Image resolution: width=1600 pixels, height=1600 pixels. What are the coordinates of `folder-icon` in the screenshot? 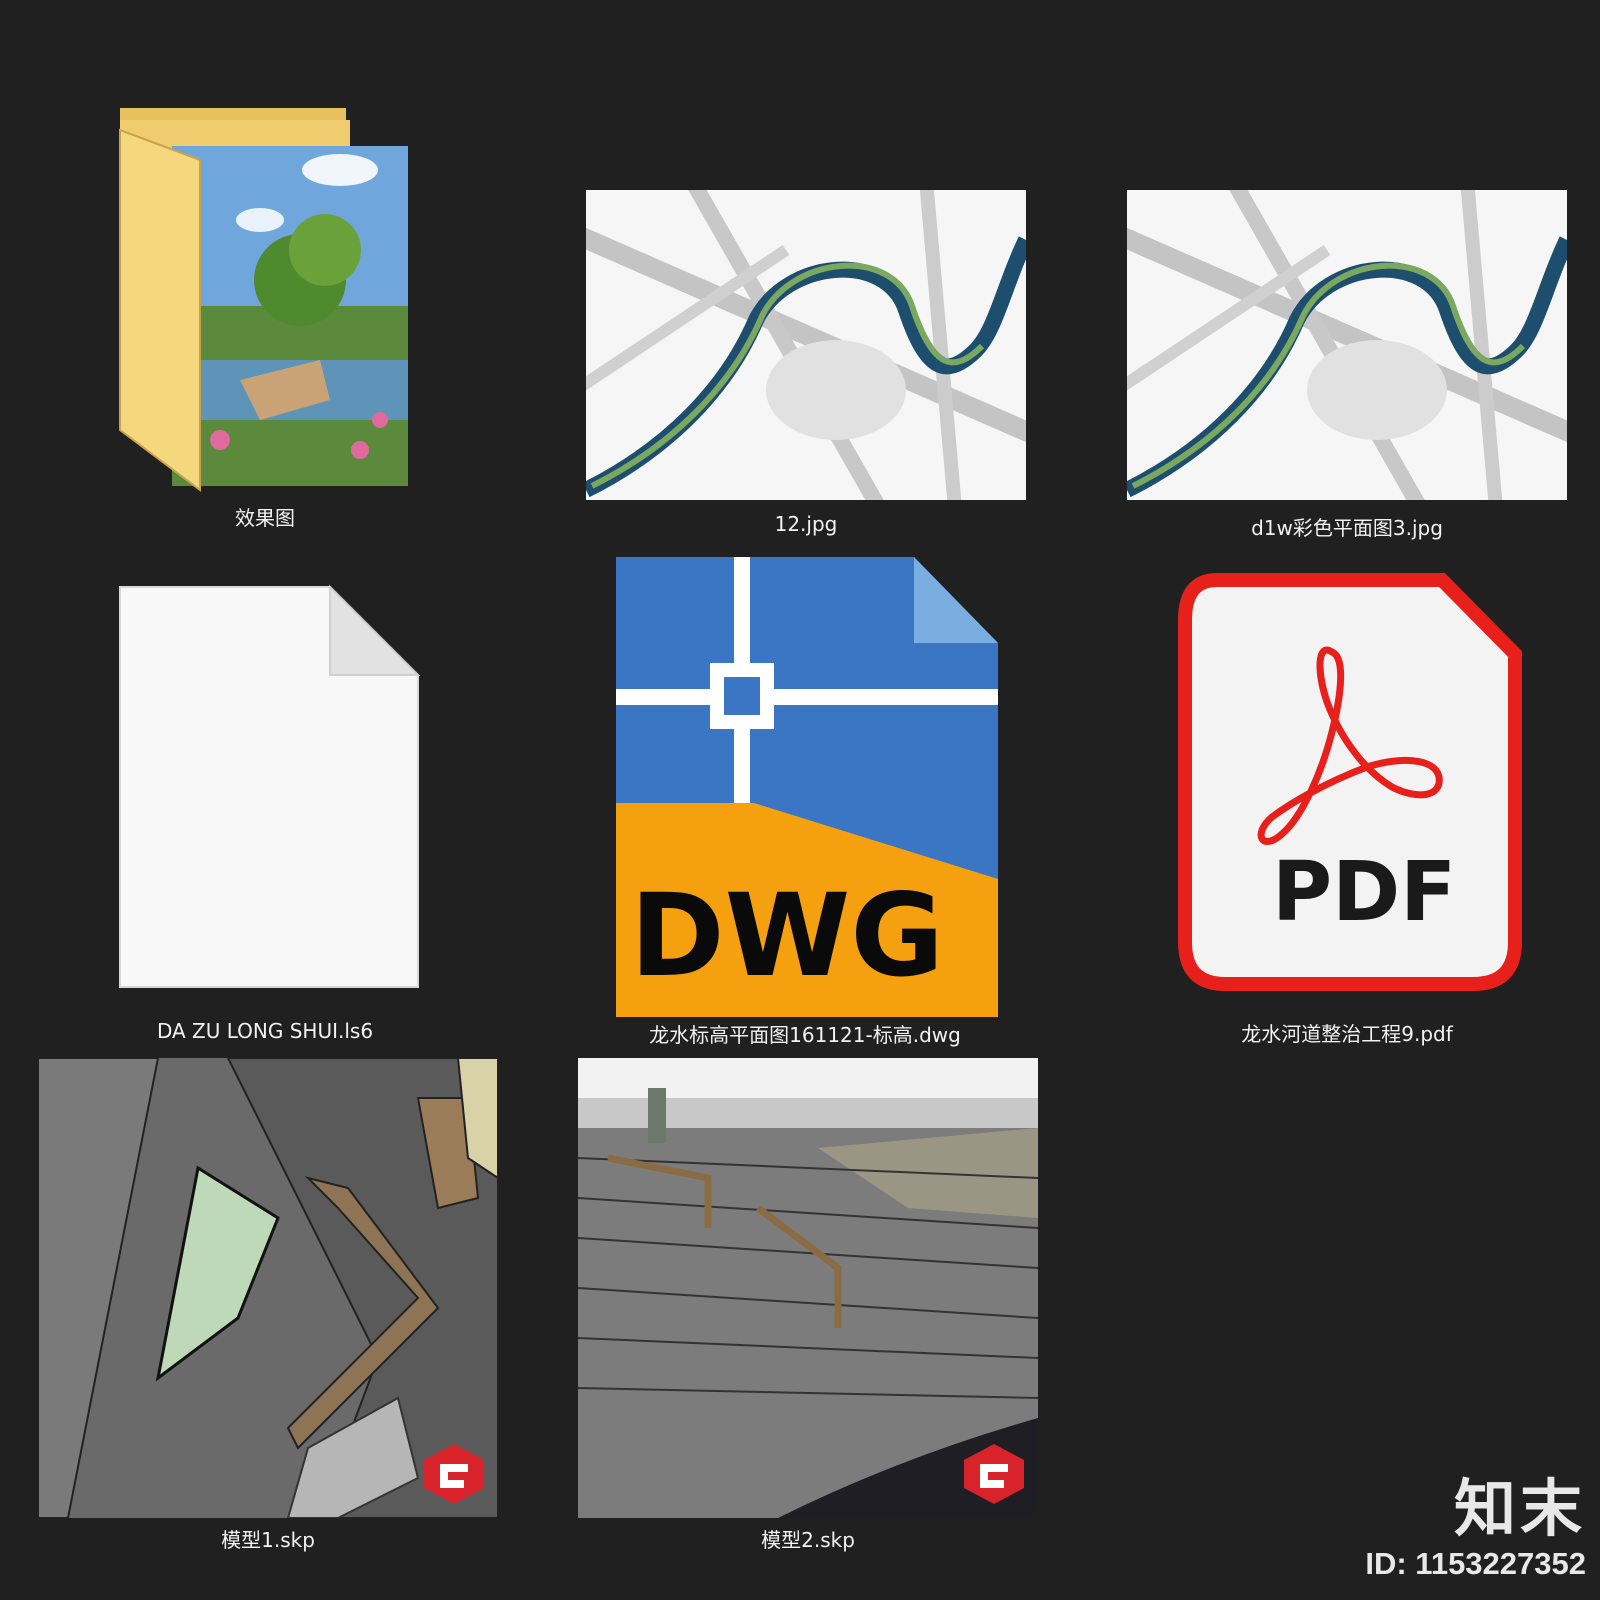 It's located at (263, 300).